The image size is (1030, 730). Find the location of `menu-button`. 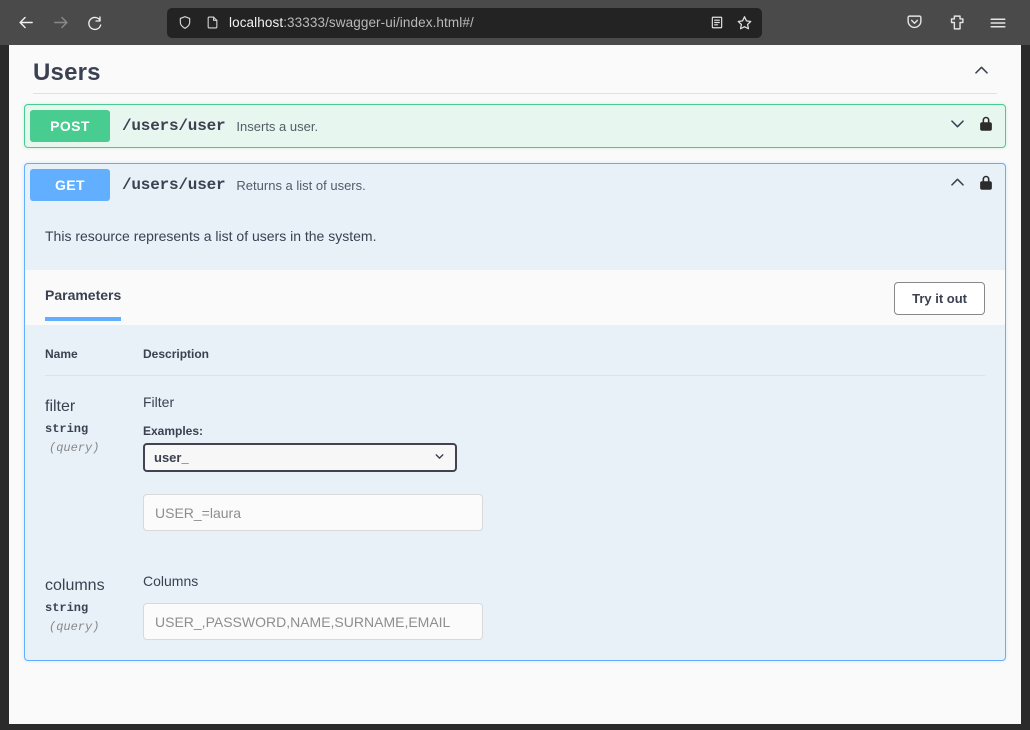

menu-button is located at coordinates (998, 23).